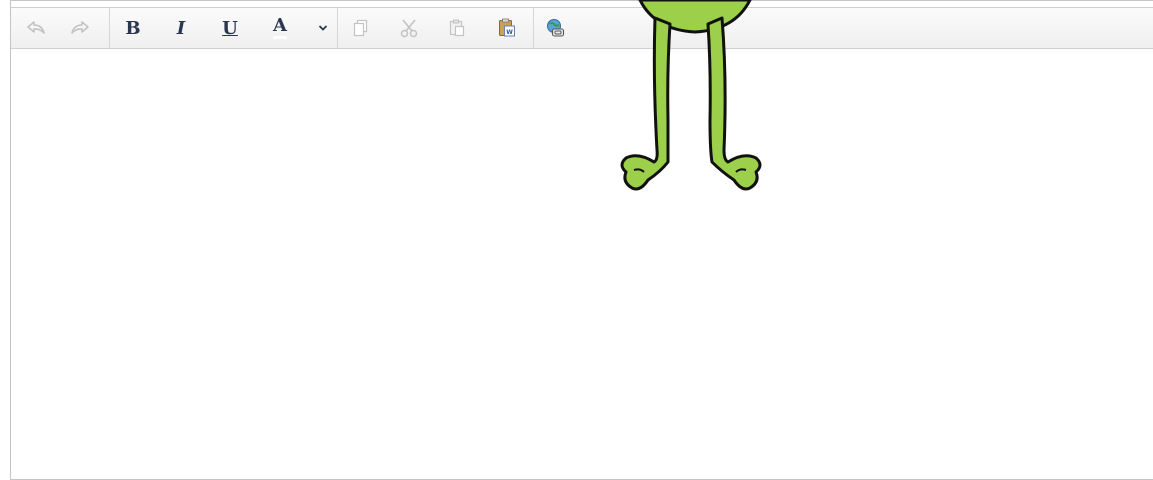 This screenshot has height=480, width=1153. Describe the element at coordinates (734, 103) in the screenshot. I see `mascot-right-leg` at that location.